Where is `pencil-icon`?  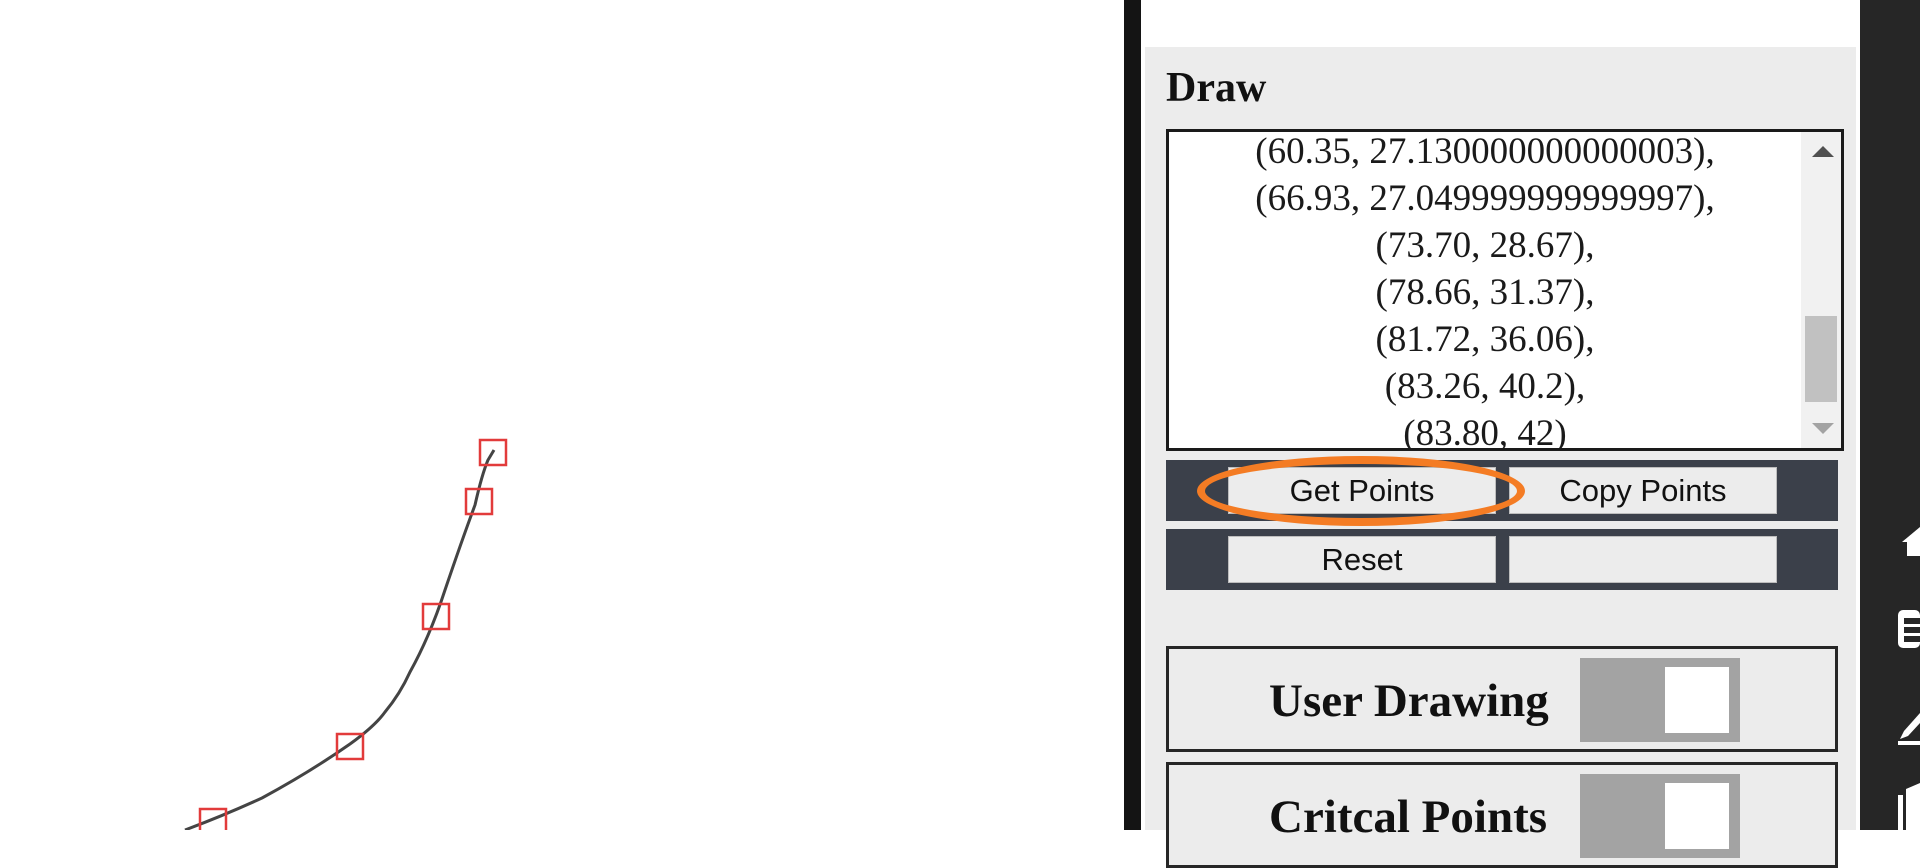
pencil-icon is located at coordinates (1909, 725).